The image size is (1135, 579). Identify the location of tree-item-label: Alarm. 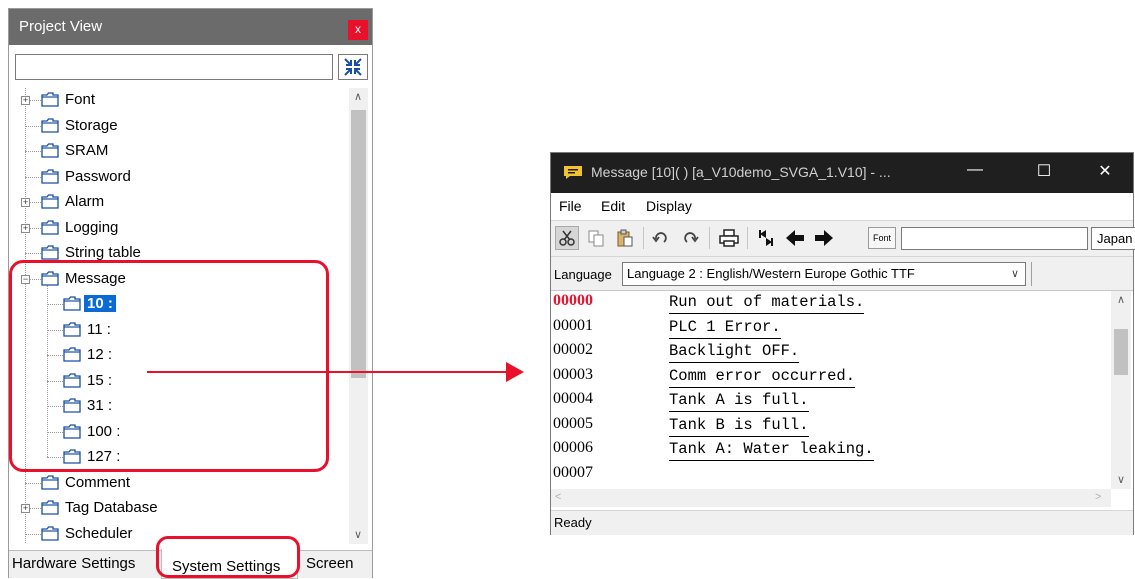
(85, 201).